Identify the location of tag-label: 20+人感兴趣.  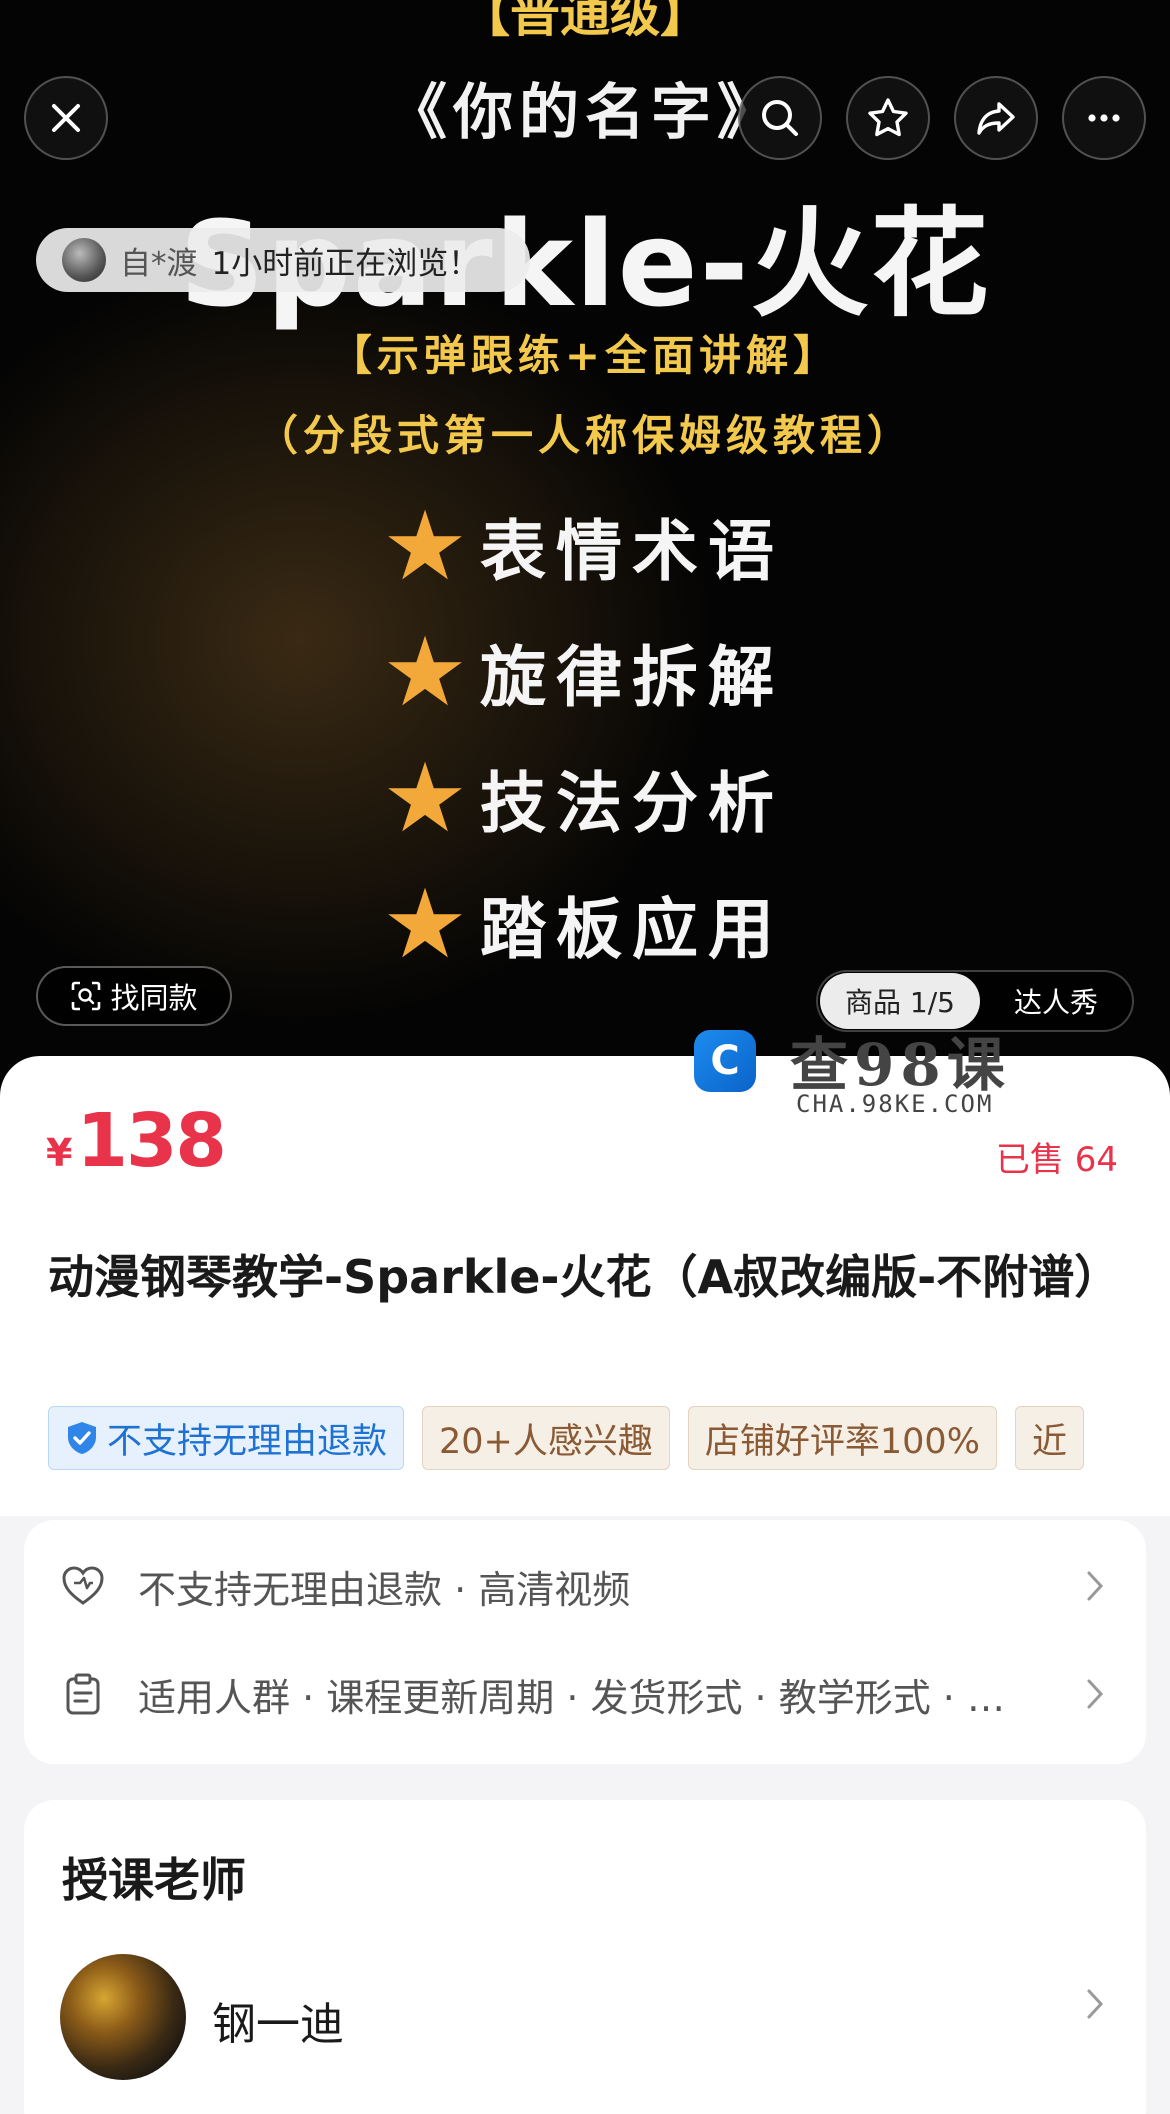
(546, 1441).